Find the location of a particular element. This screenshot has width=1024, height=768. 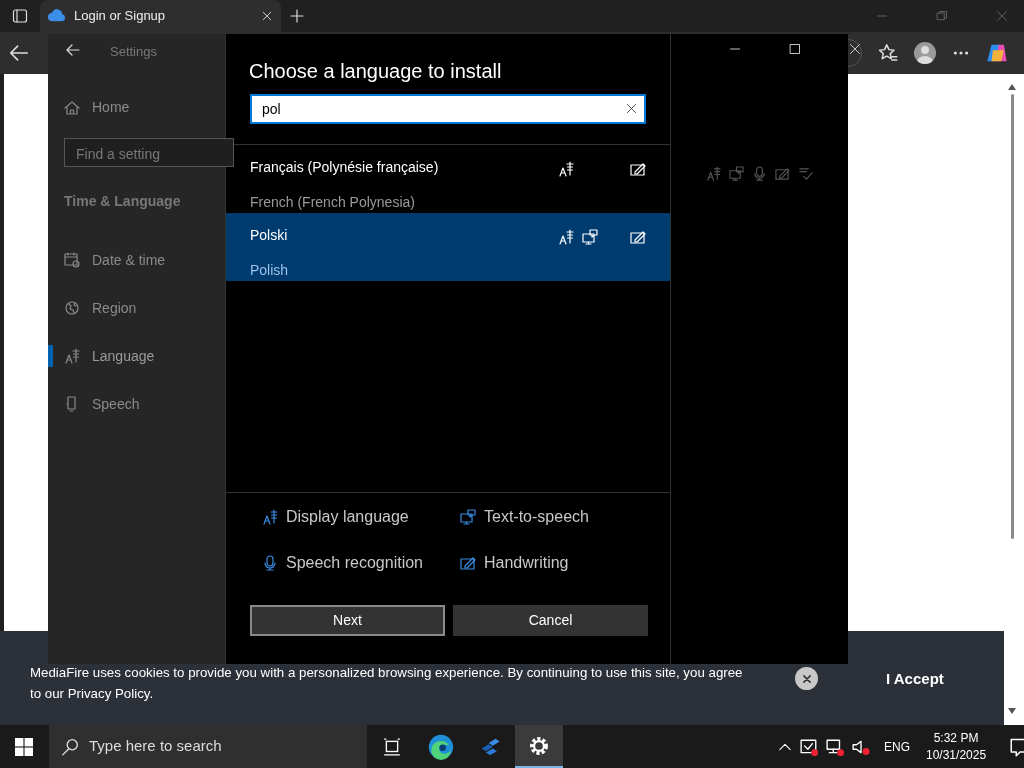

cookie-notice: MediaFire uses cookies to provide you with a personalized browsing experience. By continuing to use this site, you agree to our Privacy Policy. is located at coordinates (387, 683).